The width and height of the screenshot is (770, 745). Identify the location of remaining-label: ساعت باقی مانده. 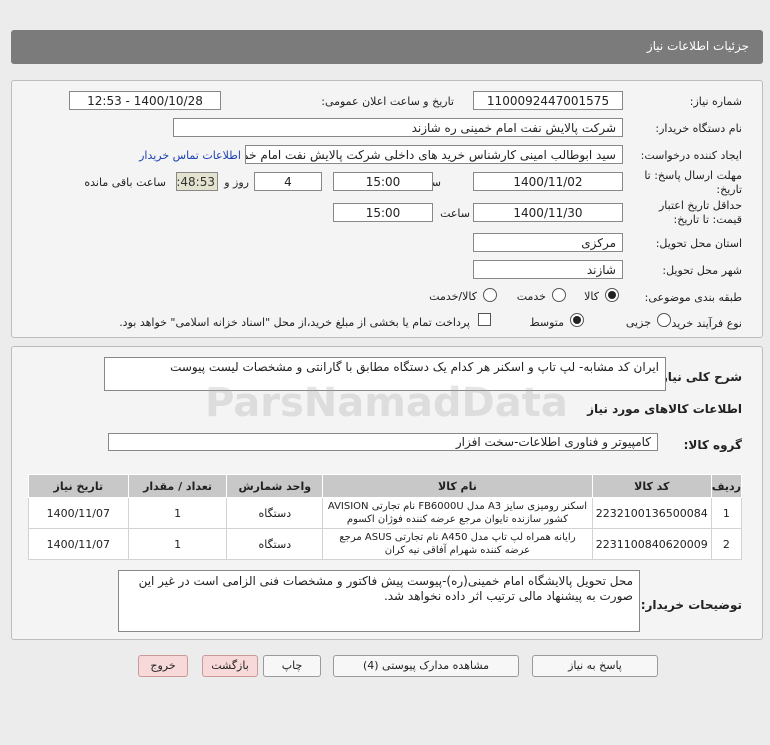
(125, 182).